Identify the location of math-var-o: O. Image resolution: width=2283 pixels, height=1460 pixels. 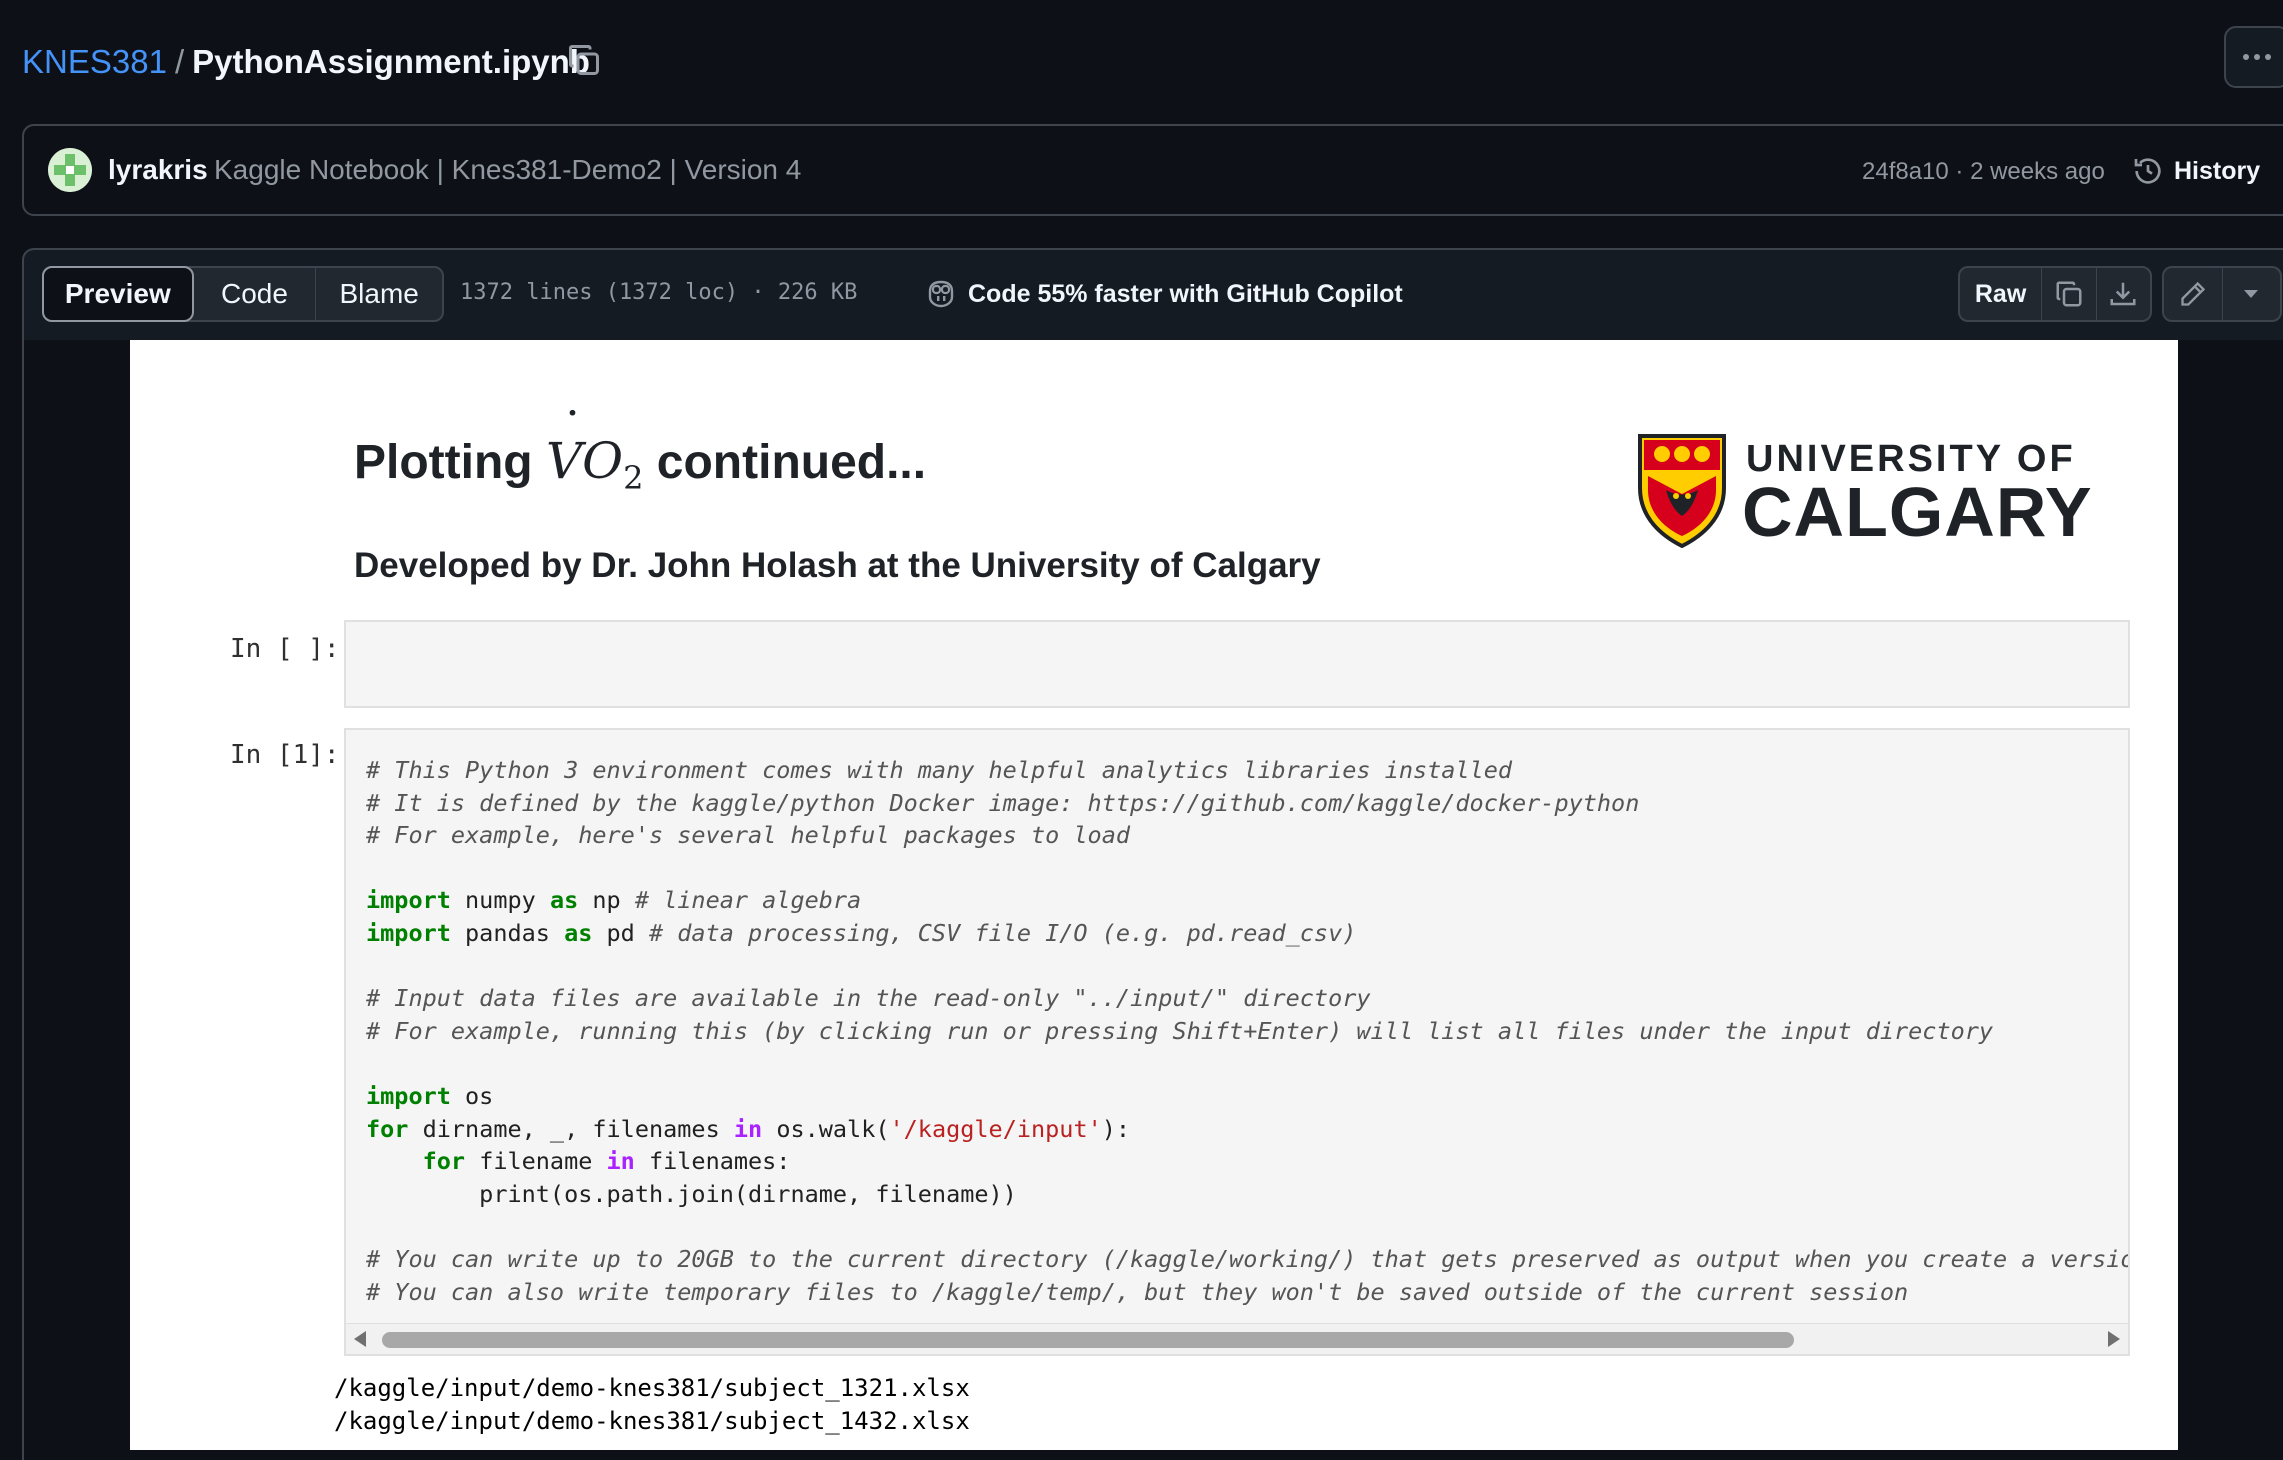
(603, 461).